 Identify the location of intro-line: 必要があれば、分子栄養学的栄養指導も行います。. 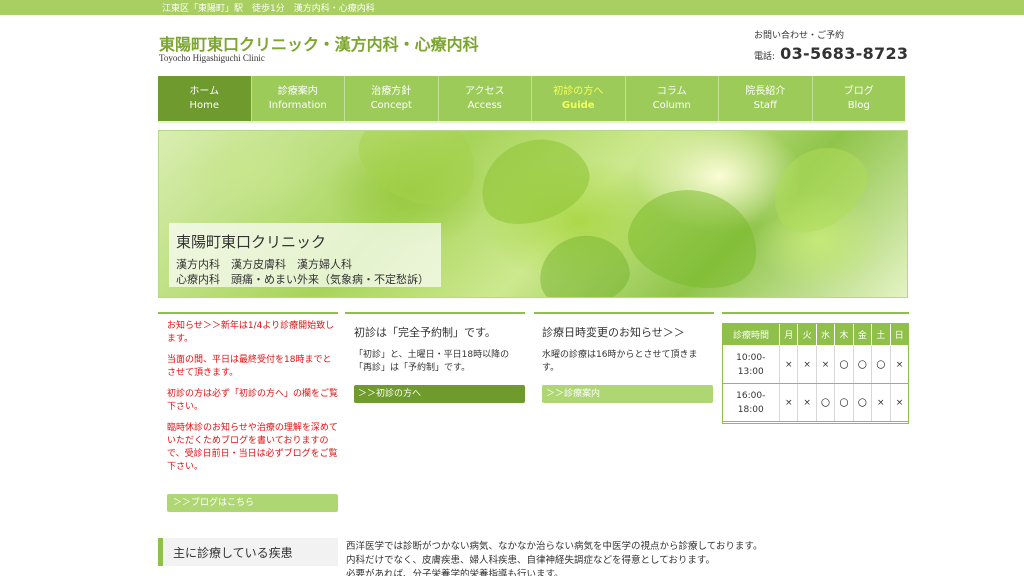
(455, 572).